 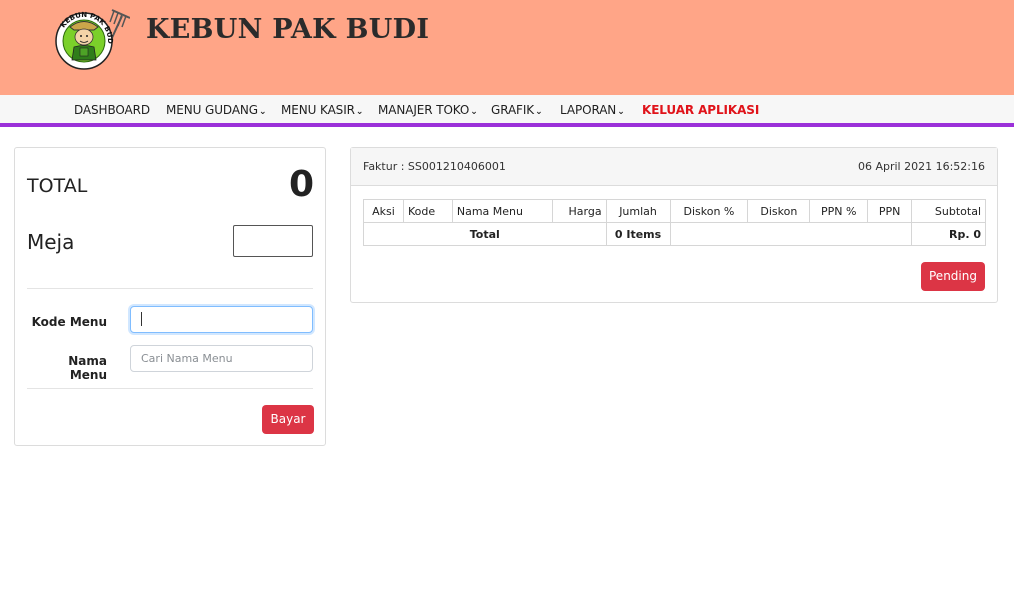 I want to click on nav-dashboard: DASHBOARD, so click(x=112, y=110).